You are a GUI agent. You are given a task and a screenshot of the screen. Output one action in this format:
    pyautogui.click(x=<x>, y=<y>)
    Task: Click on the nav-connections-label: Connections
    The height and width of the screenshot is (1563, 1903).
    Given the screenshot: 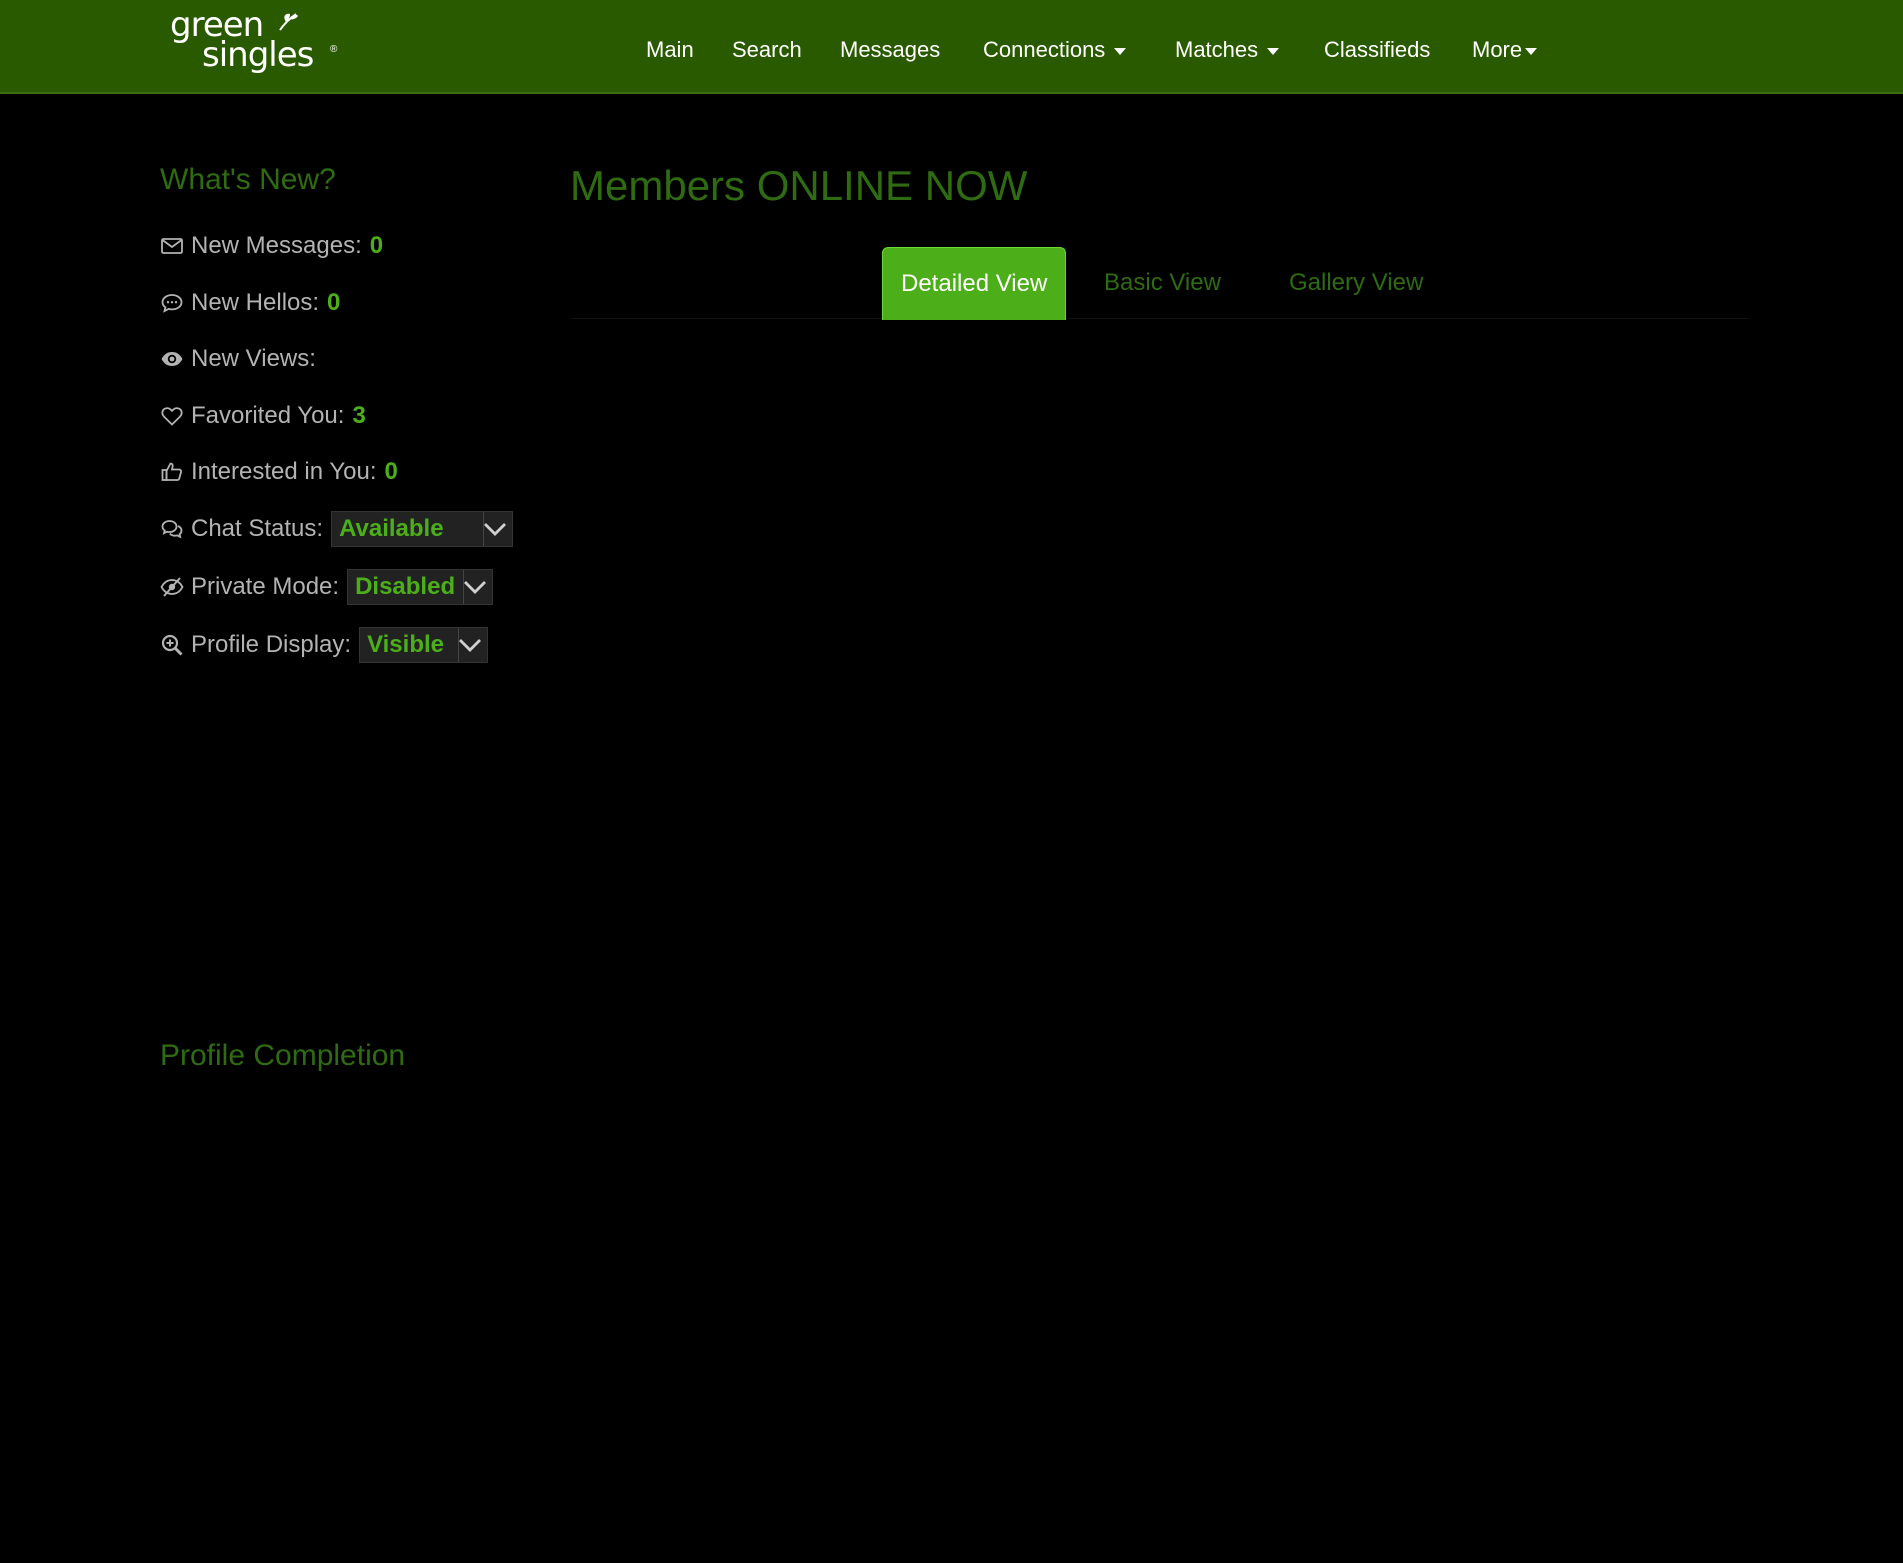 What is the action you would take?
    pyautogui.click(x=1044, y=49)
    